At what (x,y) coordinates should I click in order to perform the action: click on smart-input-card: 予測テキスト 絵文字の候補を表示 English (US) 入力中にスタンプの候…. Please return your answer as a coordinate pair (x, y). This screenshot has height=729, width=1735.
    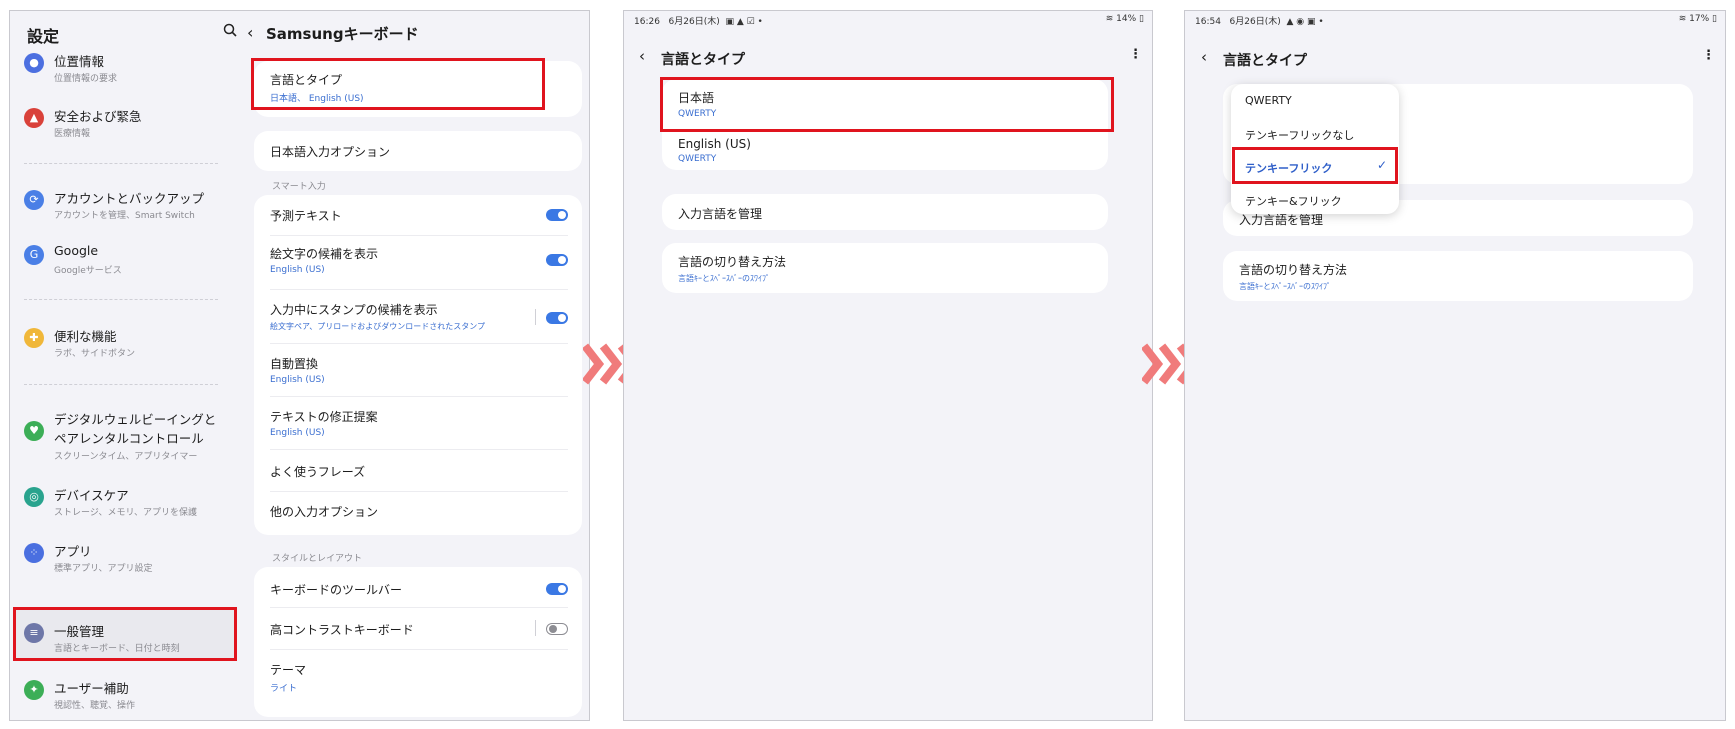
    Looking at the image, I should click on (418, 365).